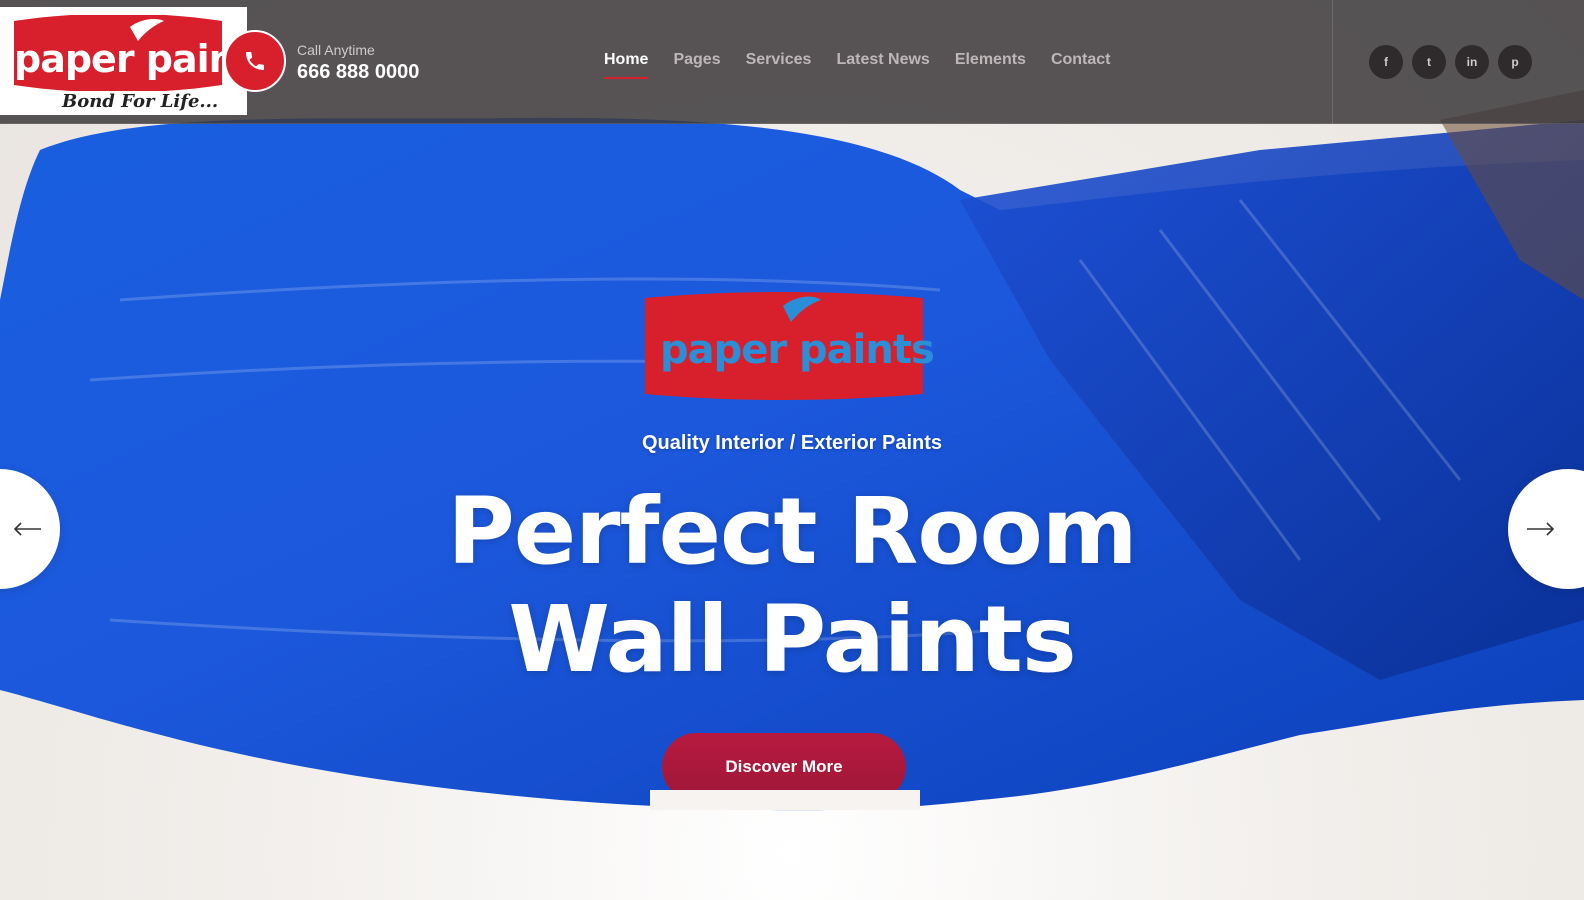 The width and height of the screenshot is (1584, 900). What do you see at coordinates (1541, 529) in the screenshot?
I see `arrow-right-icon` at bounding box center [1541, 529].